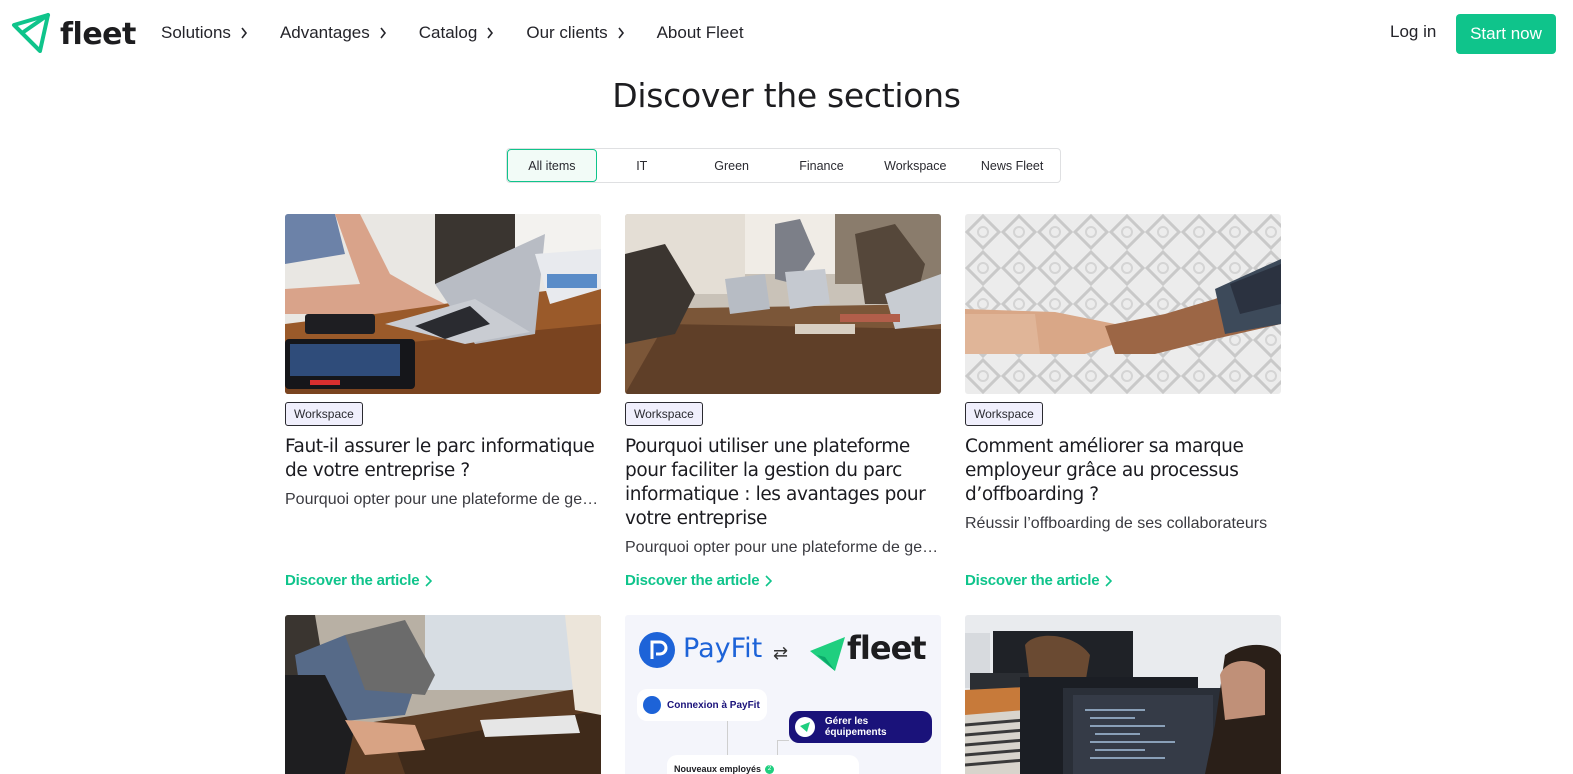 The height and width of the screenshot is (774, 1573). What do you see at coordinates (642, 165) in the screenshot?
I see `tab-it: IT` at bounding box center [642, 165].